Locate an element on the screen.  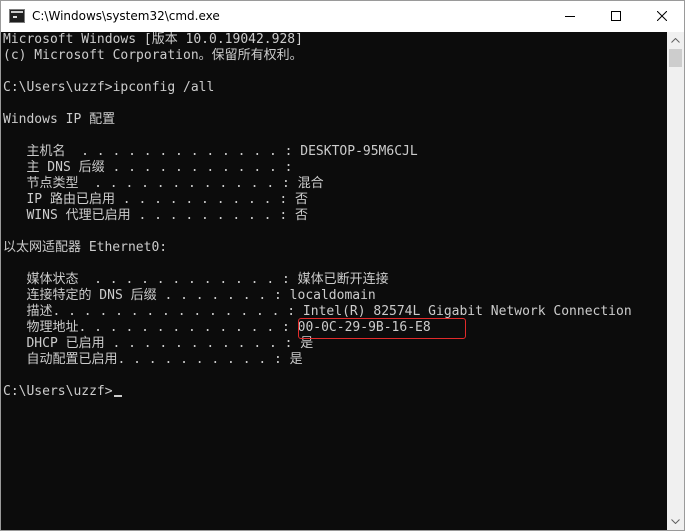
scroll-up-arrow-icon is located at coordinates (675, 40).